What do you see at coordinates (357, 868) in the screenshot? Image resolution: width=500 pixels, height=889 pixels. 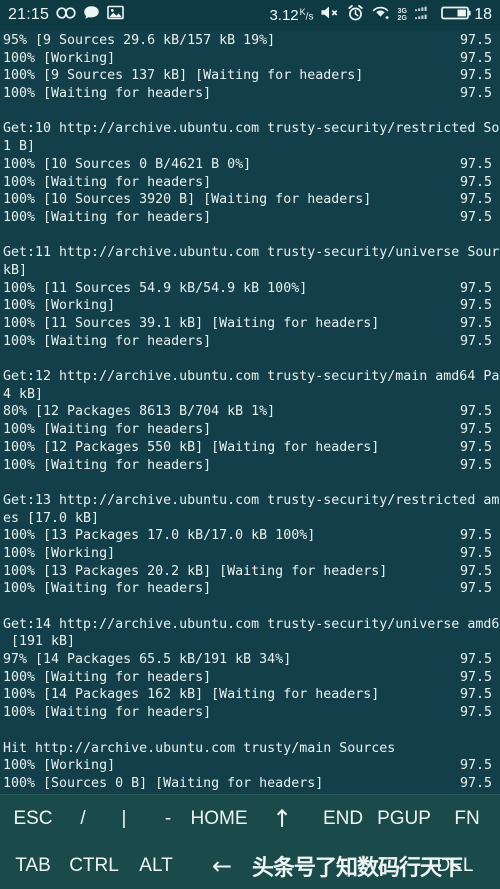 I see `watermark-text: 头条号了知数码行天下` at bounding box center [357, 868].